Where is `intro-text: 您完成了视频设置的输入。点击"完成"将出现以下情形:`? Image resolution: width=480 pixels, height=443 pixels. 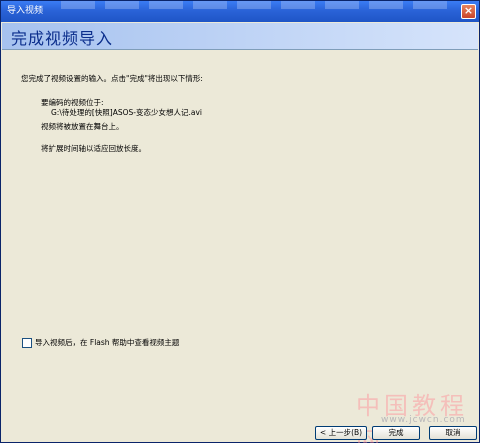 intro-text: 您完成了视频设置的输入。点击"完成"将出现以下情形: is located at coordinates (112, 78).